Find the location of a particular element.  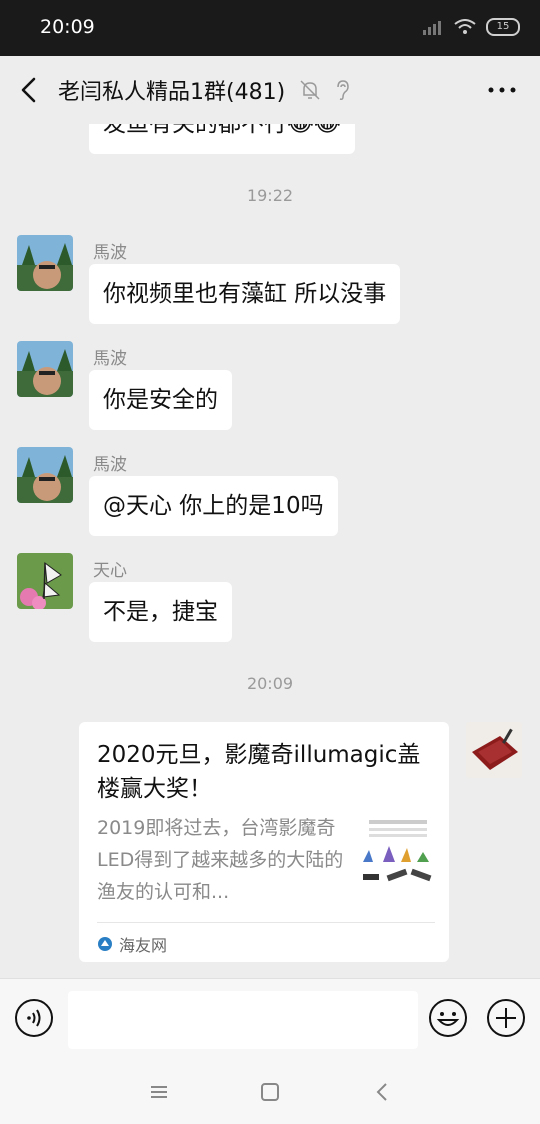

chat-header: 老闫私人精品1群(481) is located at coordinates (270, 90).